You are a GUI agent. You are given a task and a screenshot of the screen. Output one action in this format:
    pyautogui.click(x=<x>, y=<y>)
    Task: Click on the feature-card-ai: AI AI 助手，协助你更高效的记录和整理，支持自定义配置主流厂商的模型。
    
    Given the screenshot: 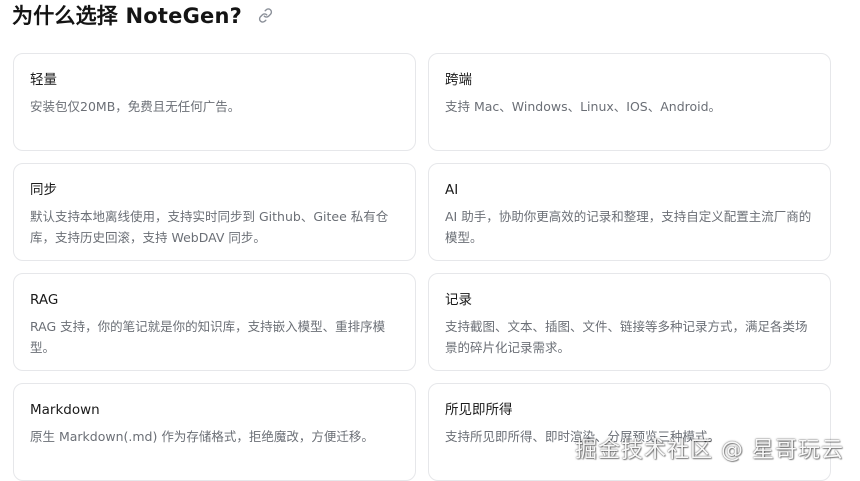 What is the action you would take?
    pyautogui.click(x=629, y=212)
    